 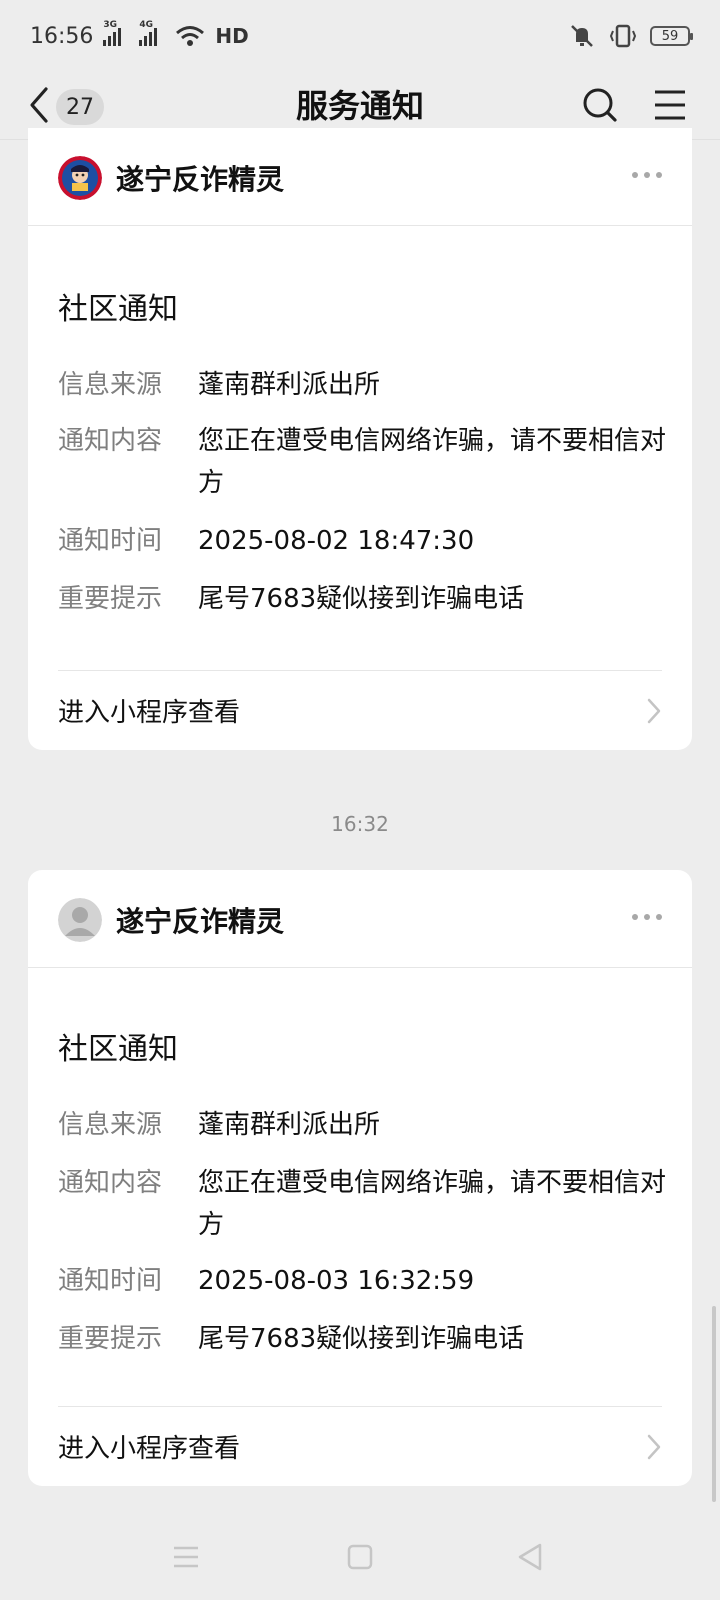 What do you see at coordinates (336, 541) in the screenshot?
I see `row-value: 2025-08-02 18:47:30` at bounding box center [336, 541].